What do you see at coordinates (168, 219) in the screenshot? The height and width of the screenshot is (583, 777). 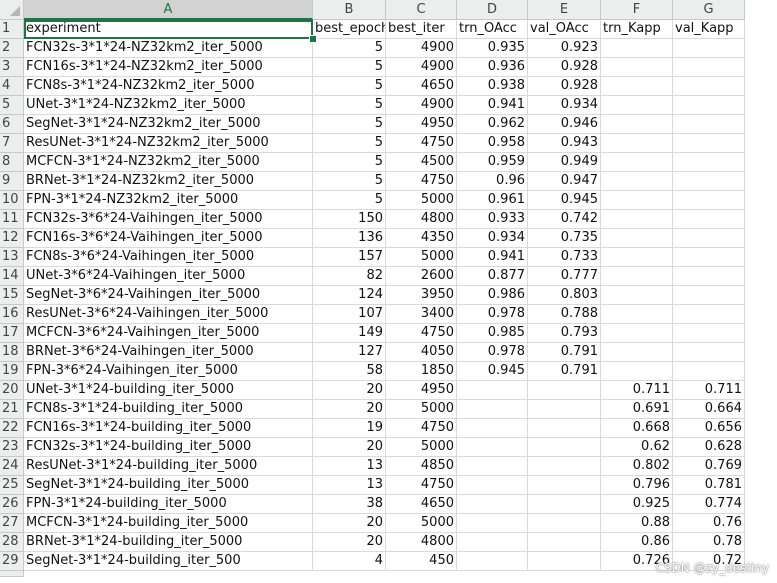 I see `cell-a11: FCN32s-3*6*24-Vaihingen_iter_5000` at bounding box center [168, 219].